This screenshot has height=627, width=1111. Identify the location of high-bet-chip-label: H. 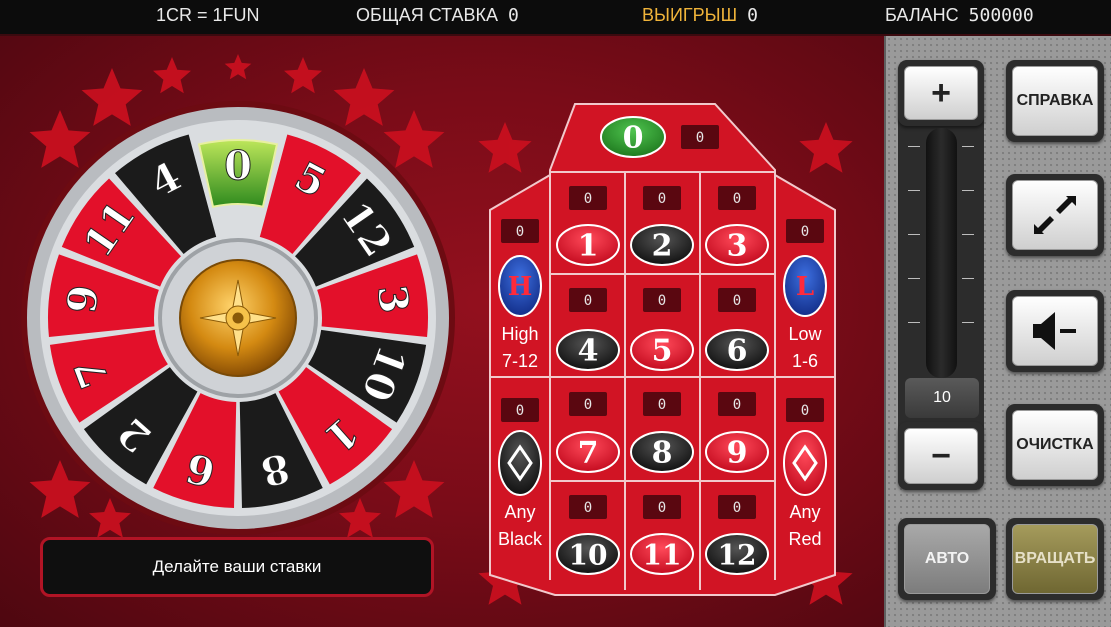
(520, 287).